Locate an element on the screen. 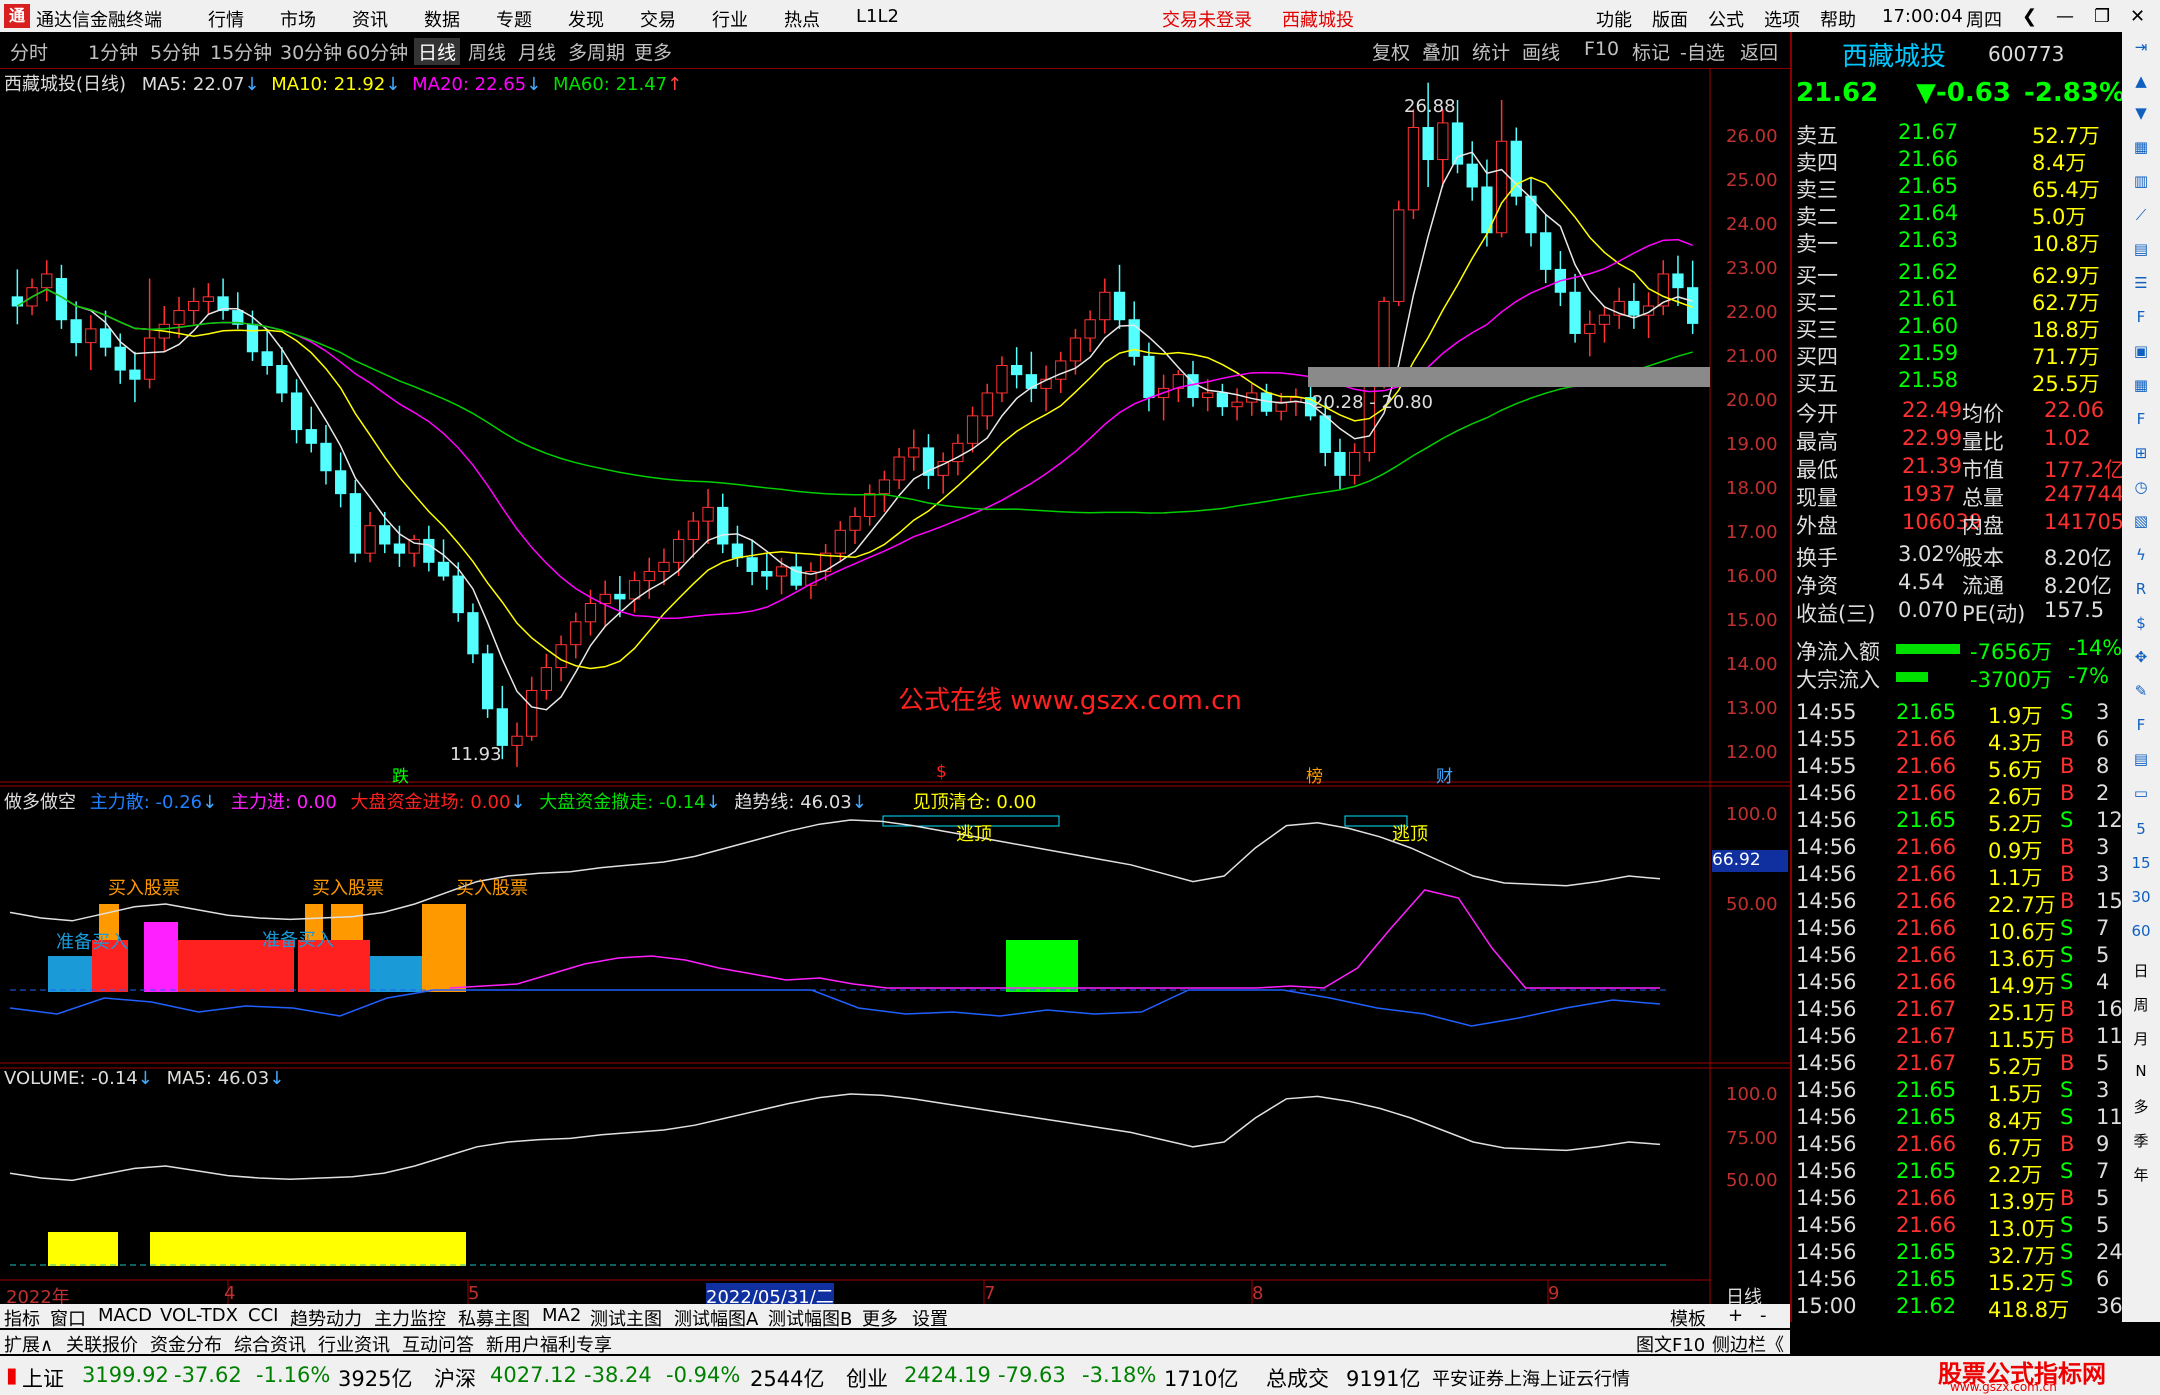  tab-hangyezixun: 行业资讯 is located at coordinates (354, 1344).